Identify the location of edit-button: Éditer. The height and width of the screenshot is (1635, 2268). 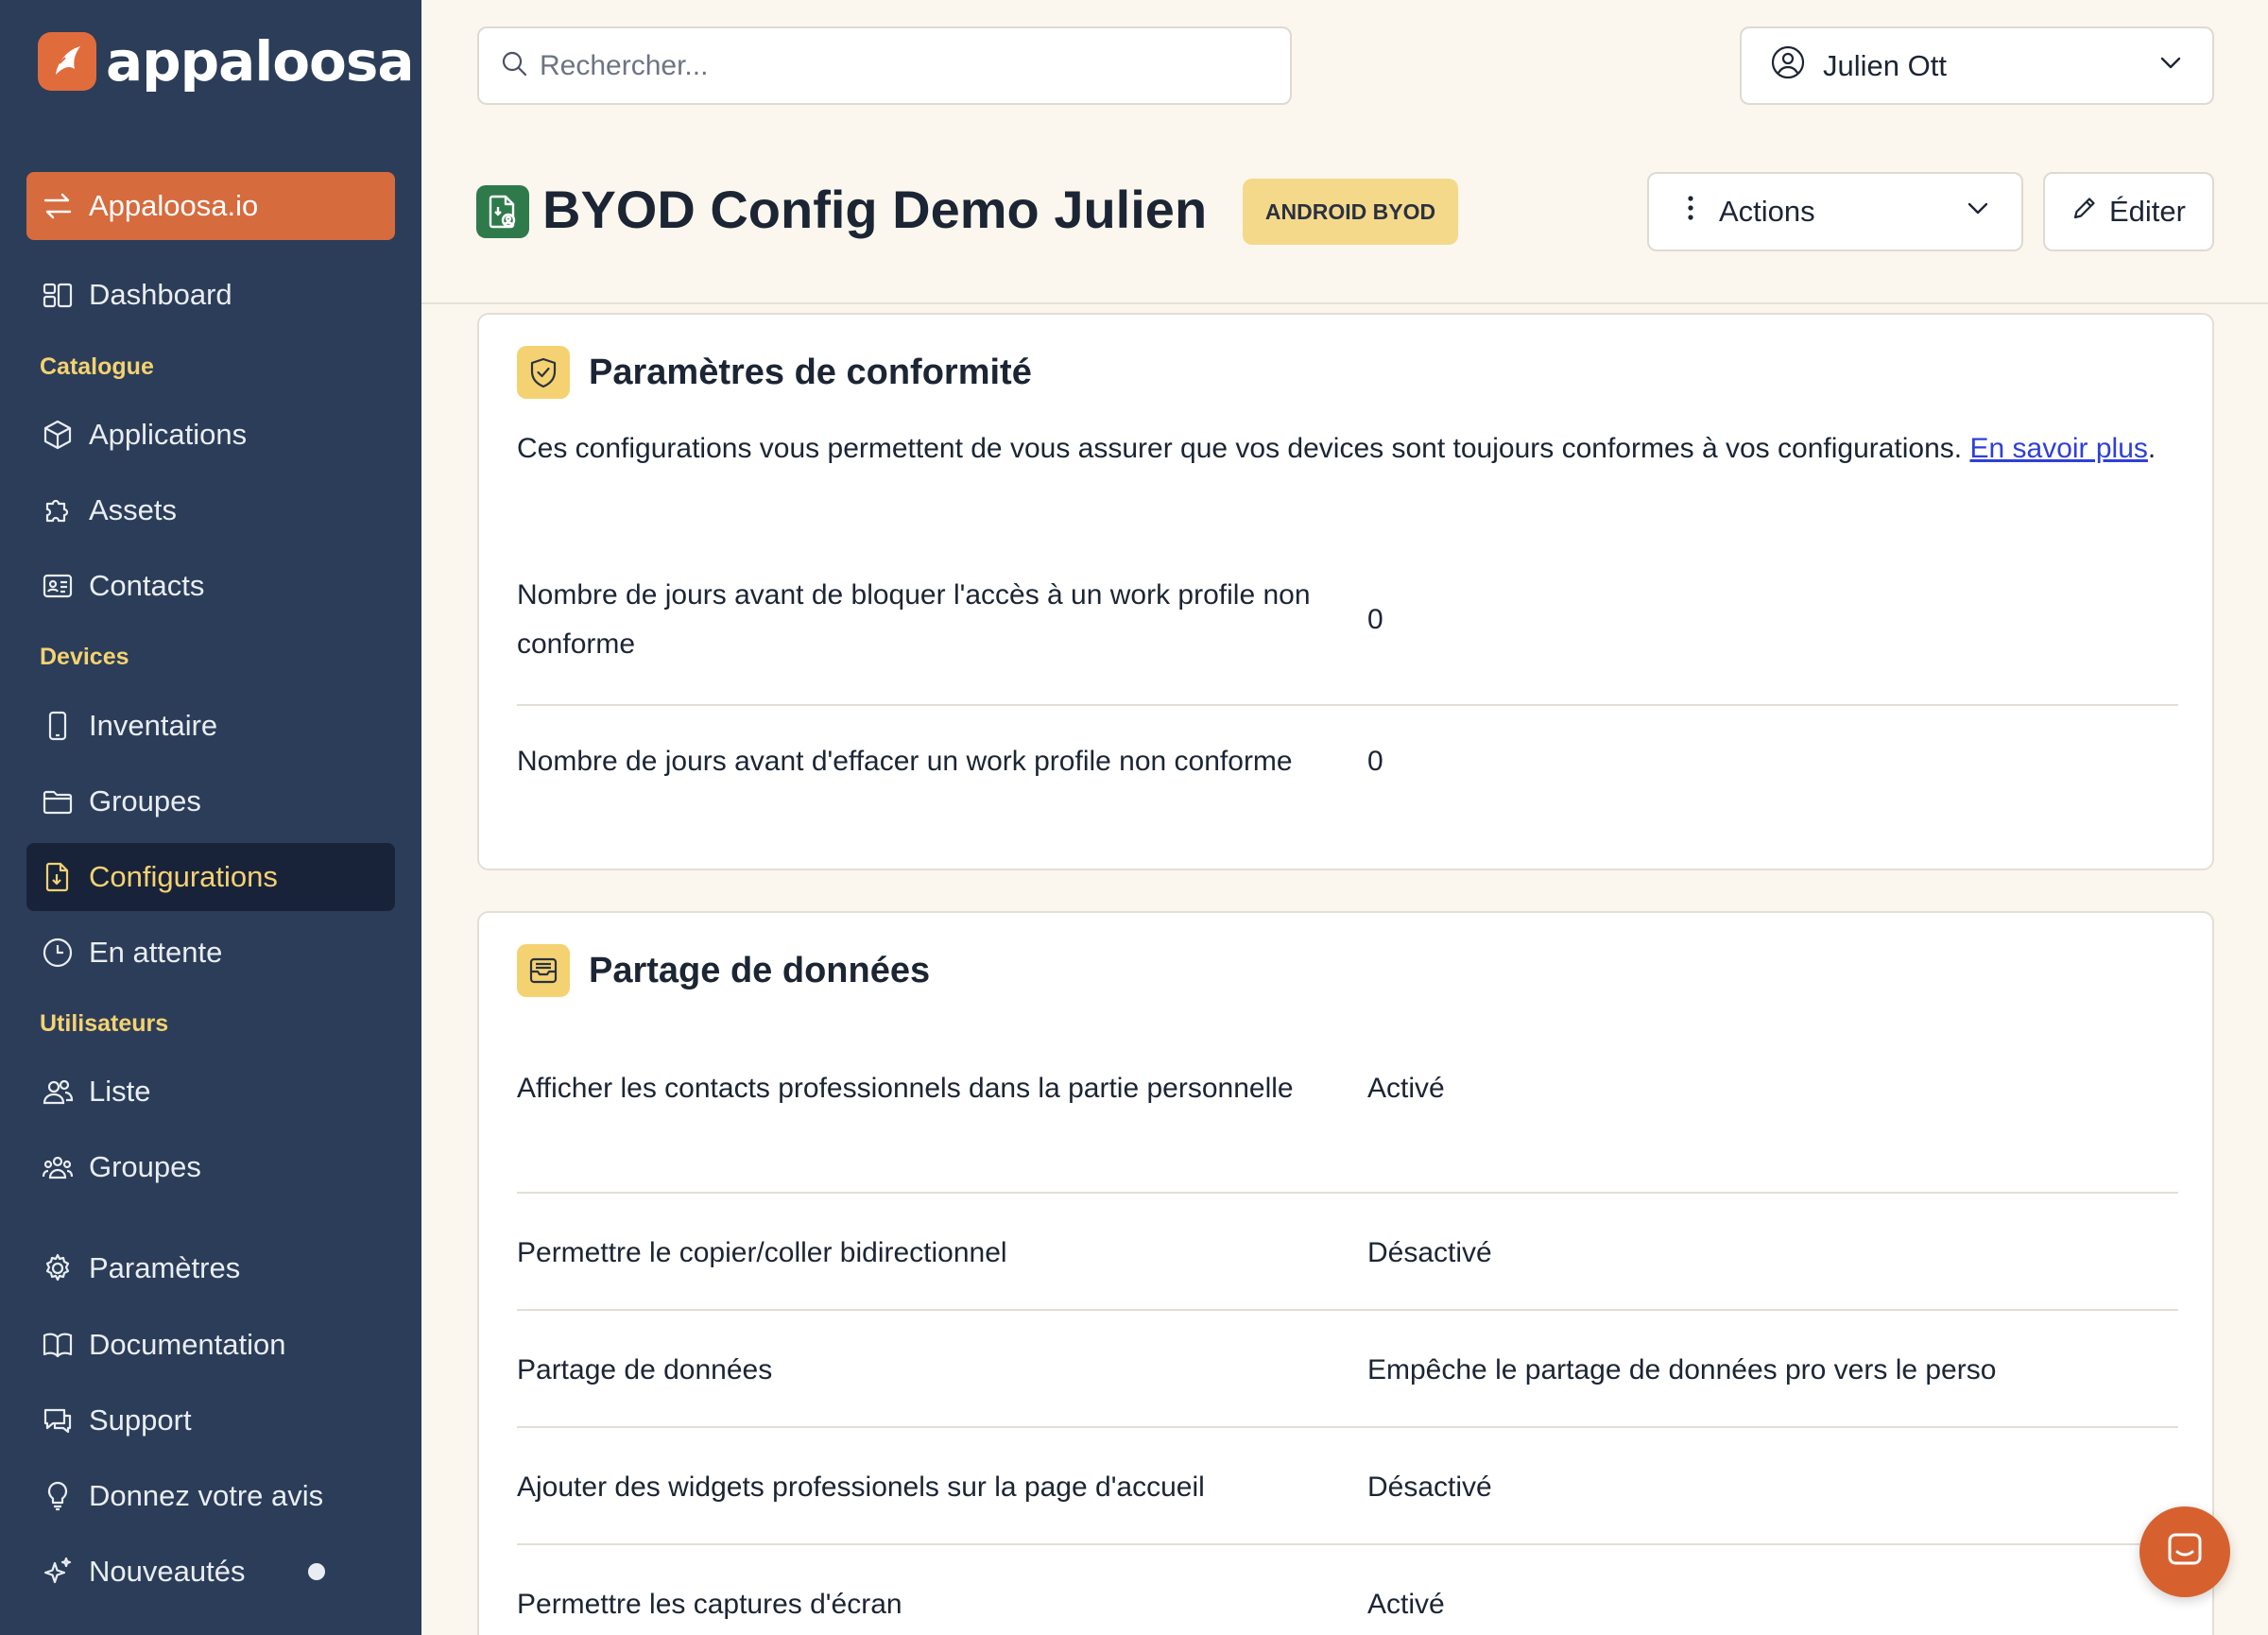
(2128, 211).